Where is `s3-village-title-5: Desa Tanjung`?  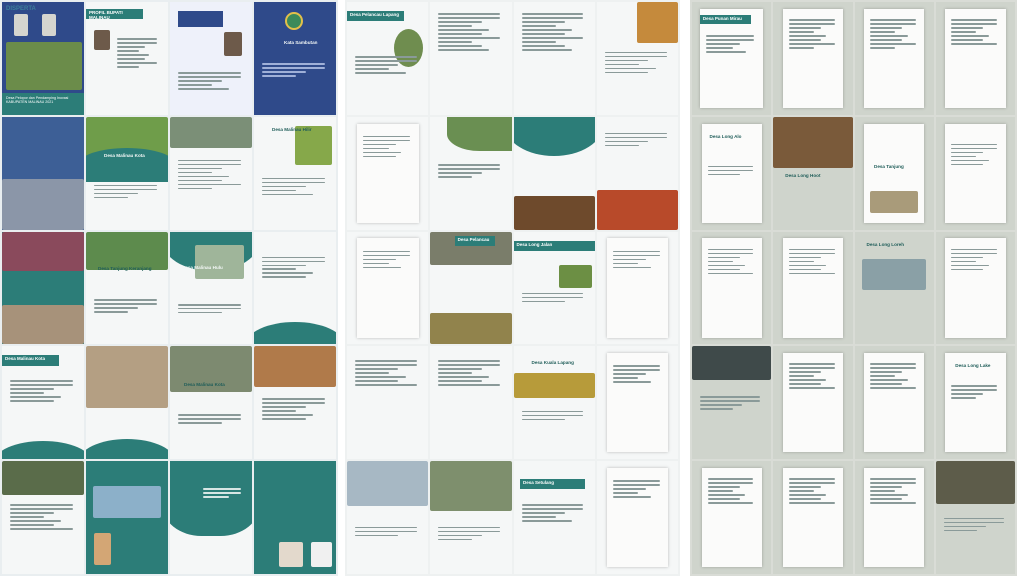
s3-village-title-5: Desa Tanjung is located at coordinates (889, 166).